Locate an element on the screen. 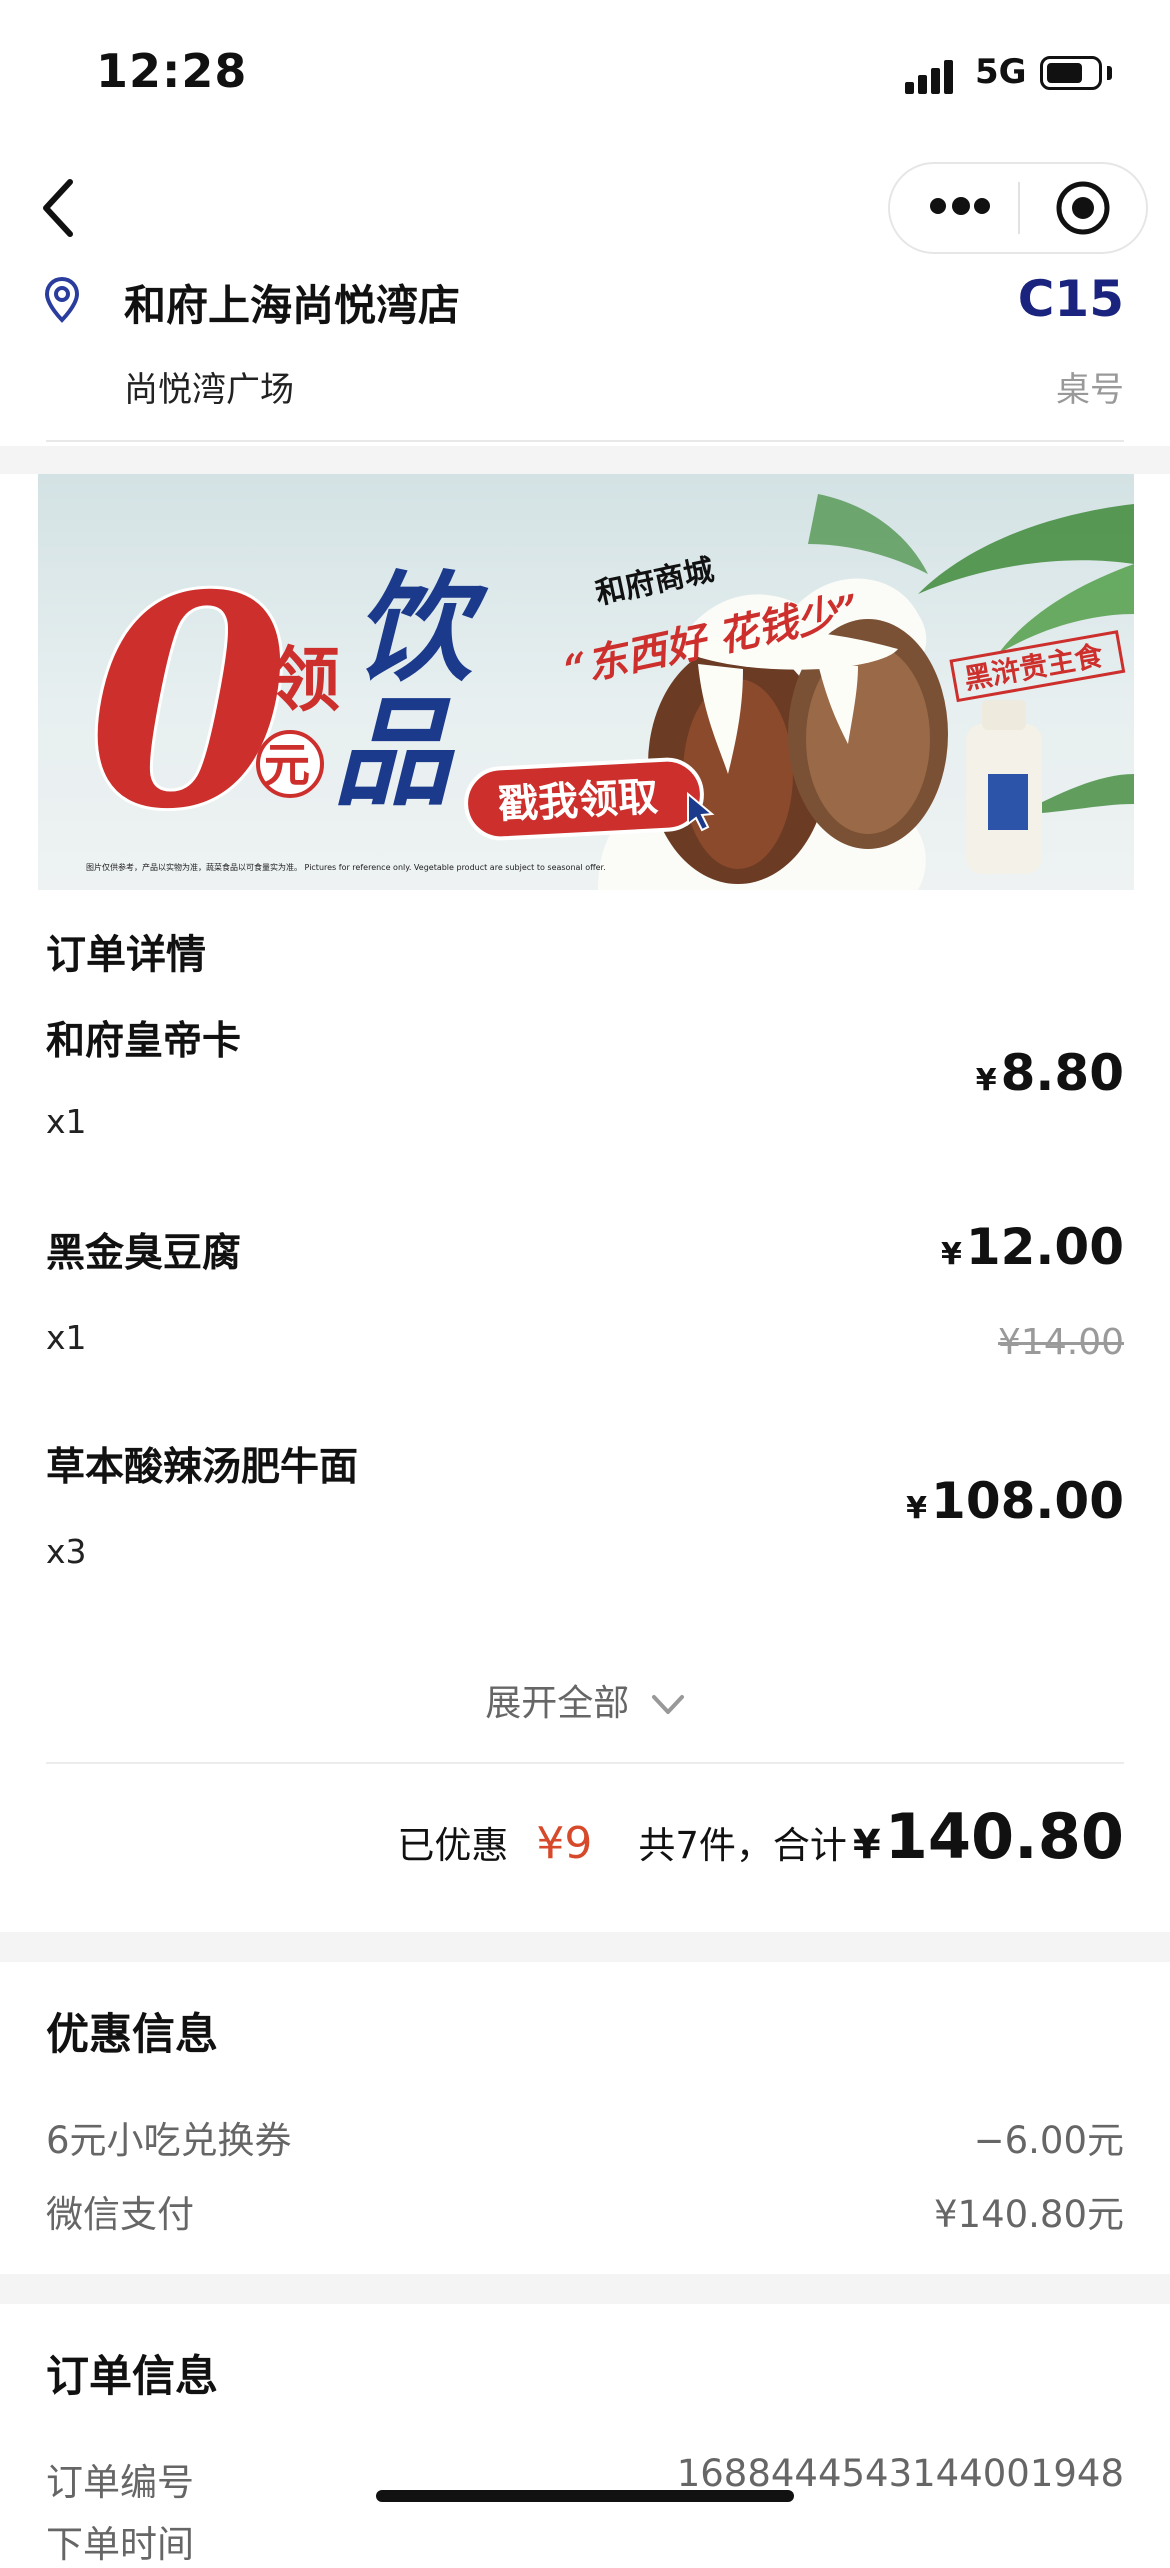 The image size is (1170, 2568). order-info-title: 订单信息 is located at coordinates (132, 2377).